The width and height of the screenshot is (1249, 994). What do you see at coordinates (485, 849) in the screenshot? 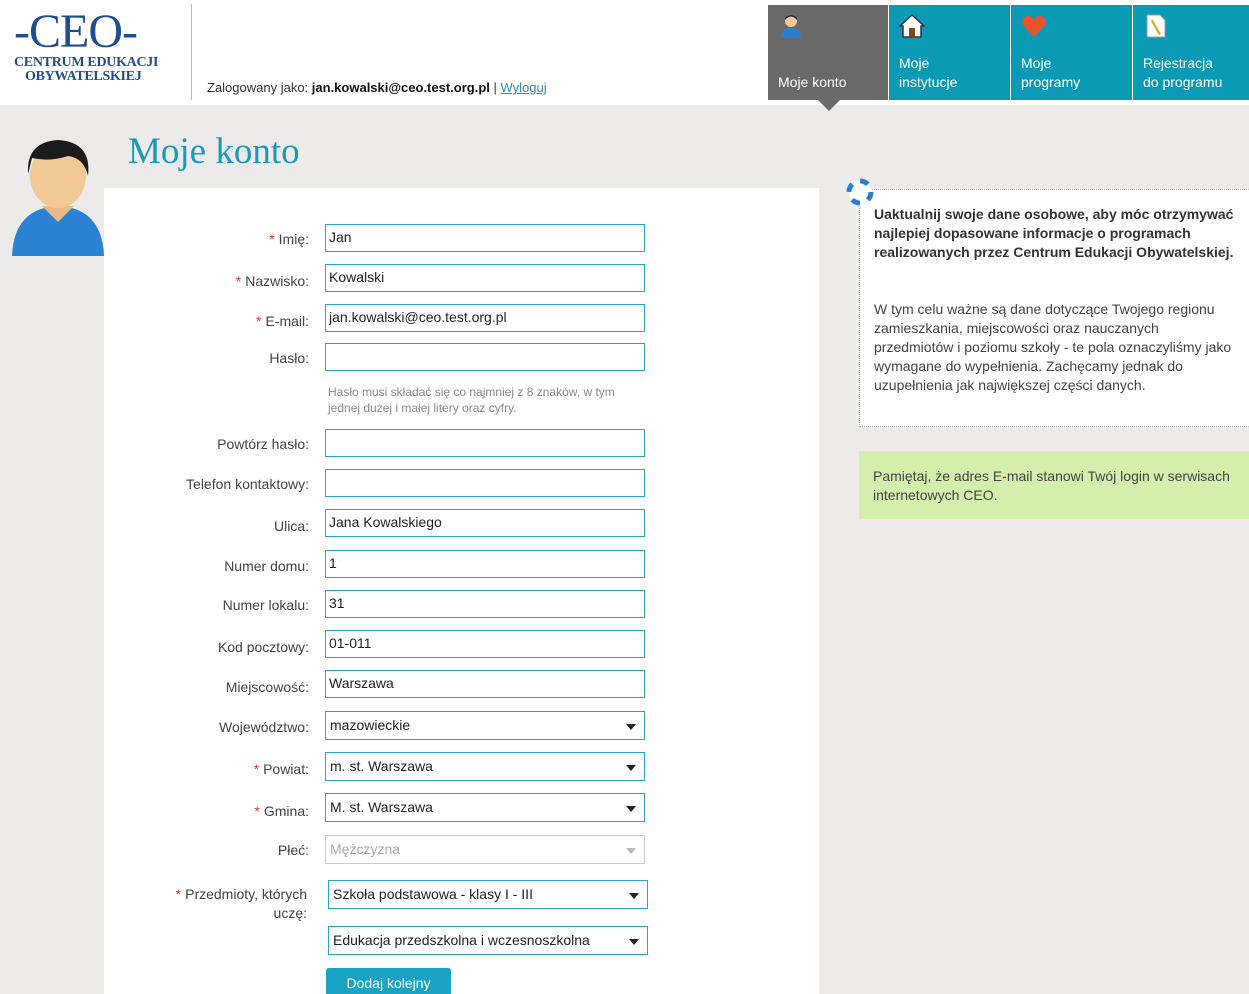
I see `gender-select: Mężczyzna` at bounding box center [485, 849].